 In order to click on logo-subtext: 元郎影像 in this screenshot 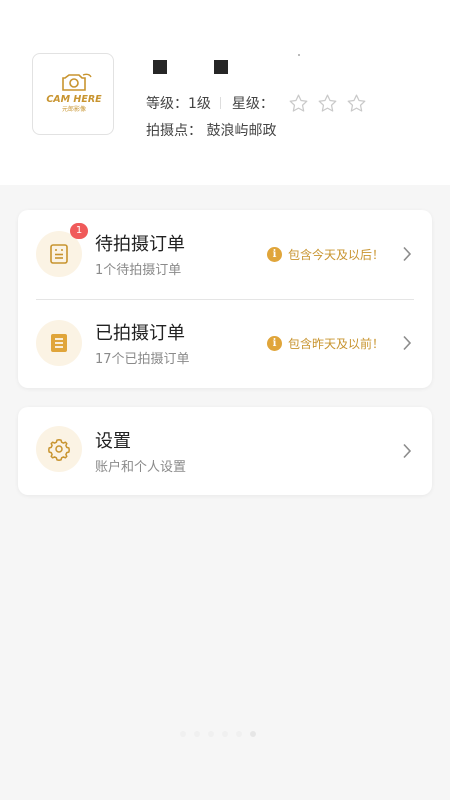, I will do `click(74, 109)`.